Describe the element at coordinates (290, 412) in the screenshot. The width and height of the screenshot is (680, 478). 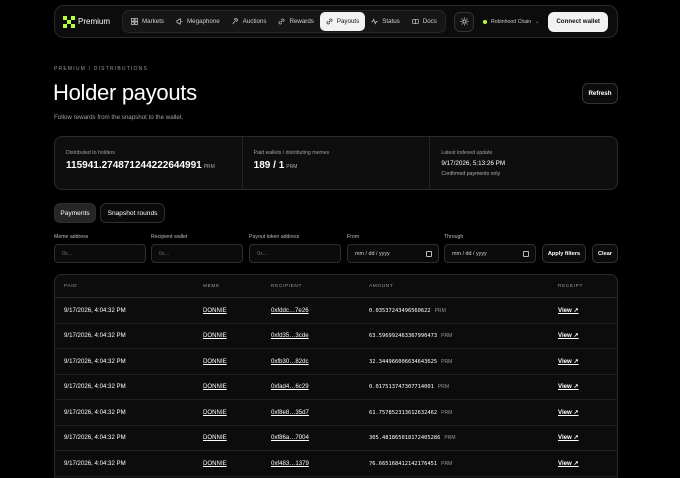
I see `recipient-link: 0xf8e8…35d7` at that location.